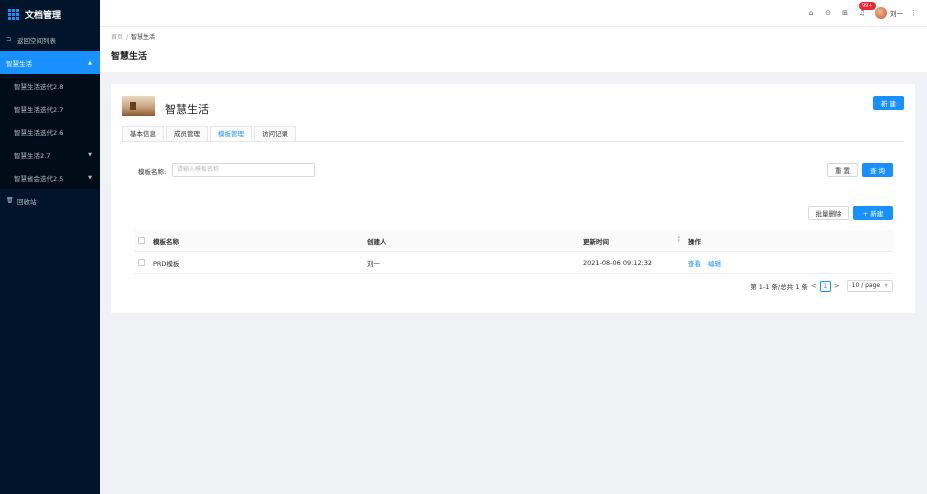 Image resolution: width=927 pixels, height=494 pixels. What do you see at coordinates (513, 263) in the screenshot?
I see `table-row: PRD模板 刘一 2021-08-06 09:12:32 查看 编辑` at bounding box center [513, 263].